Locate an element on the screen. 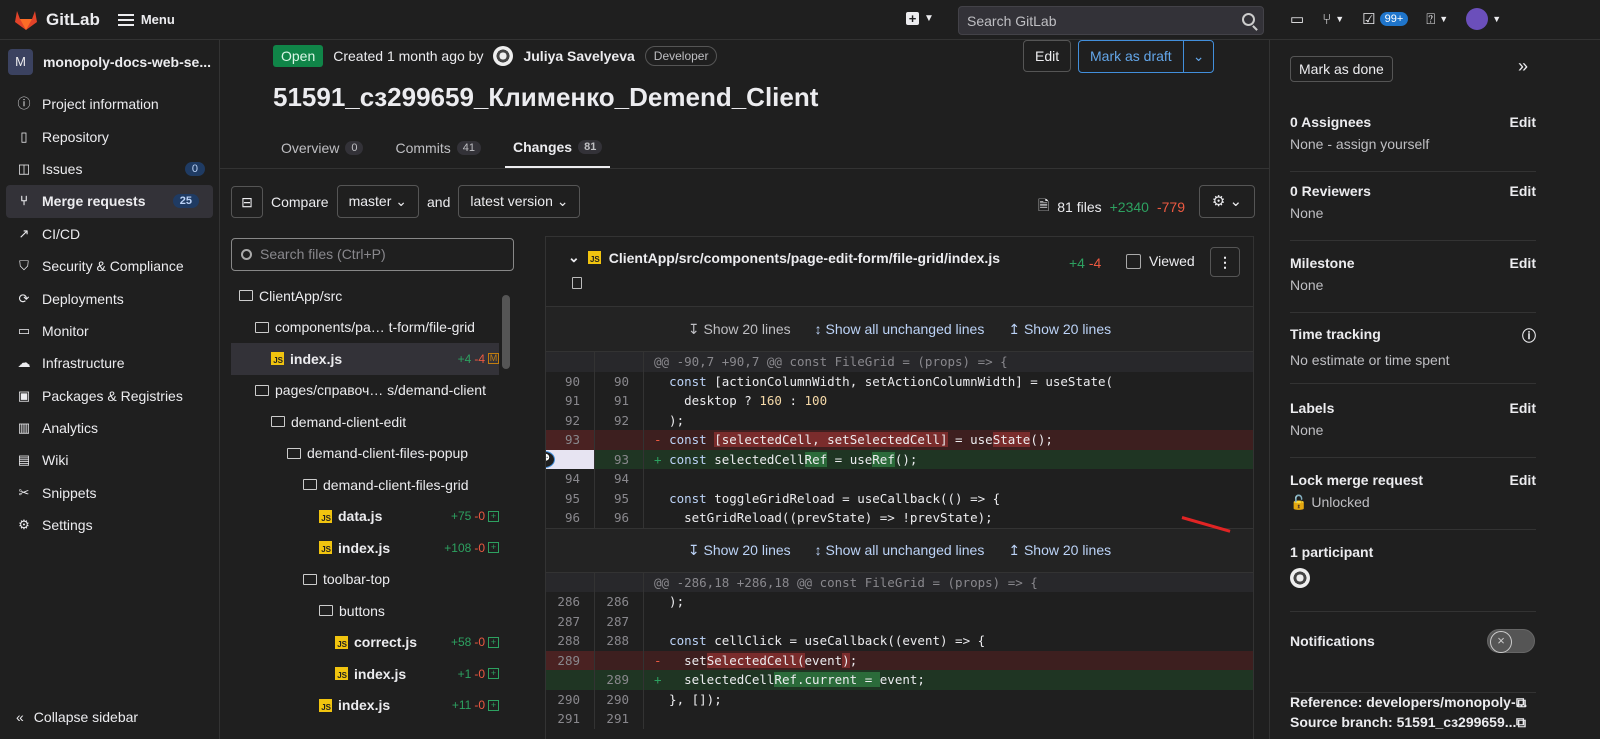 This screenshot has height=739, width=1600. assign-yourself-link: None - assign yourself is located at coordinates (1413, 144).